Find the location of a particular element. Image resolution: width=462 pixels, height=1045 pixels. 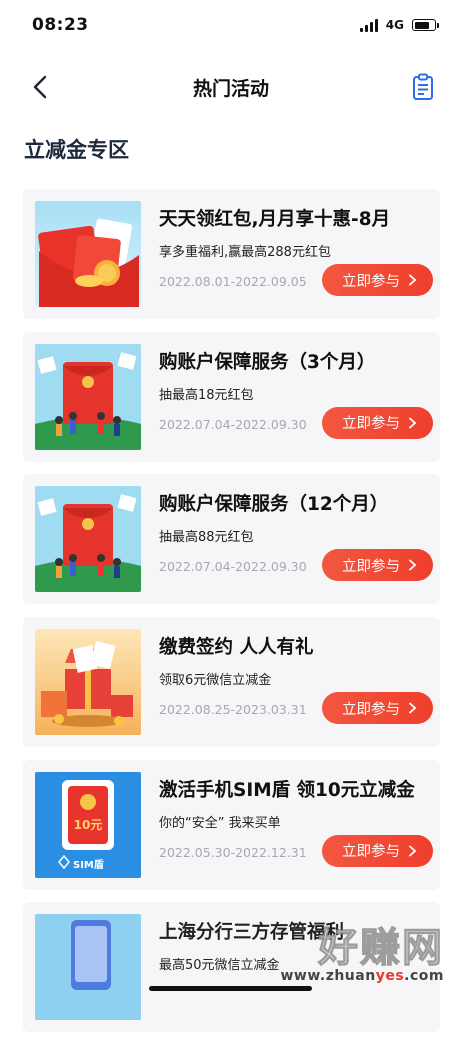

card-date-range: 2022.08.01-2022.09.05 is located at coordinates (233, 281).